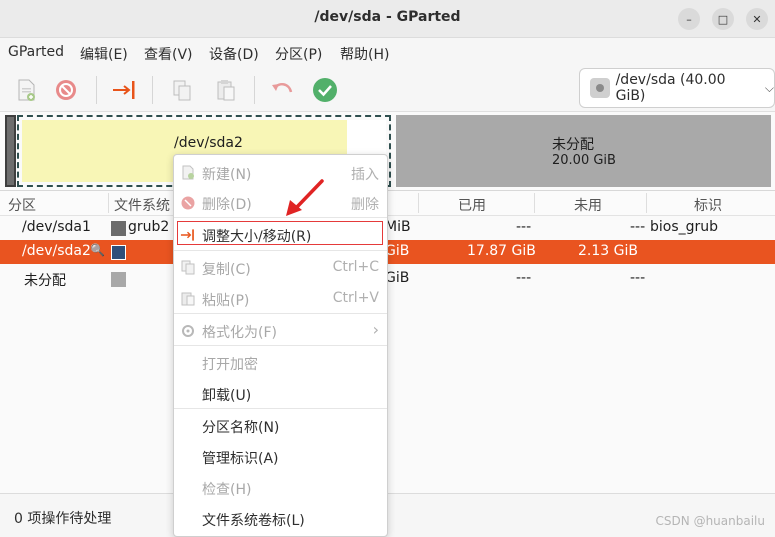 This screenshot has height=537, width=775. Describe the element at coordinates (241, 428) in the screenshot. I see `menu-item-label: 分区名称(N)` at that location.